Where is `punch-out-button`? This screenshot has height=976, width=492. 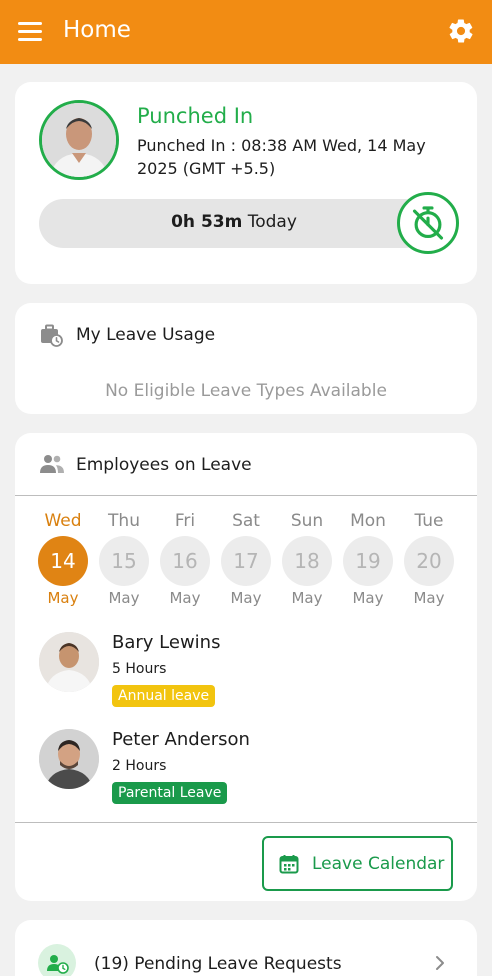 punch-out-button is located at coordinates (428, 223).